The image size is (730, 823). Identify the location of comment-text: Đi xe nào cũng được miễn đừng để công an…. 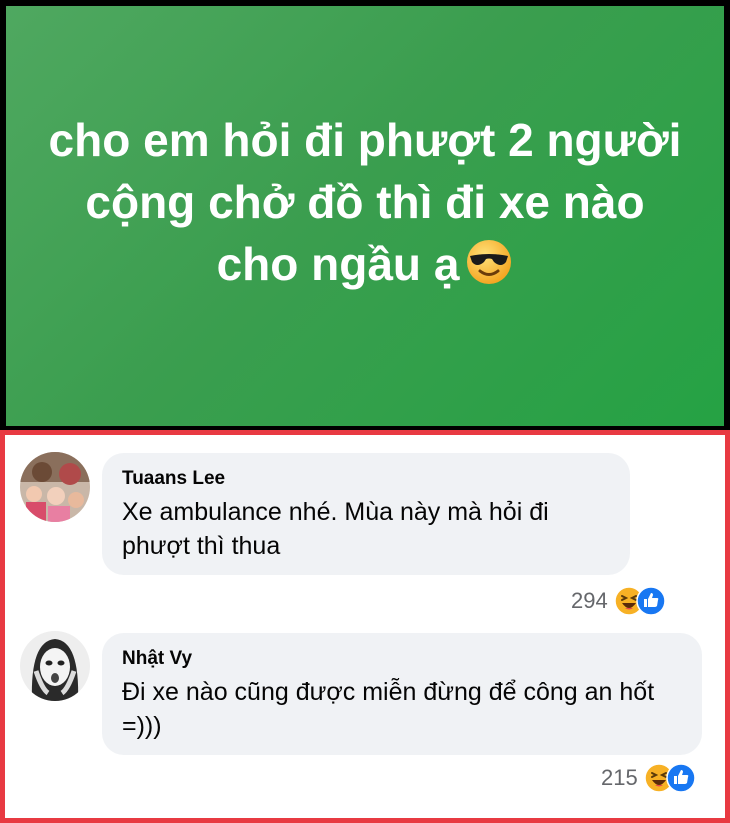
(388, 709).